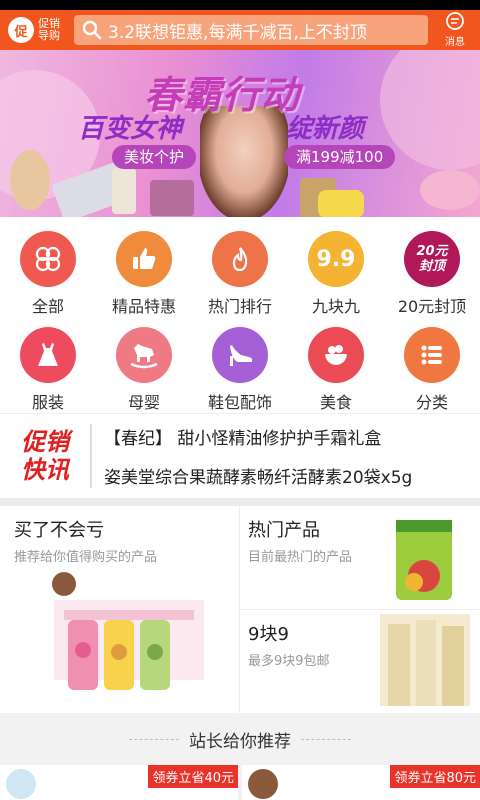 Image resolution: width=480 pixels, height=800 pixels. I want to click on banner-slogan-left: 百变女神, so click(130, 129).